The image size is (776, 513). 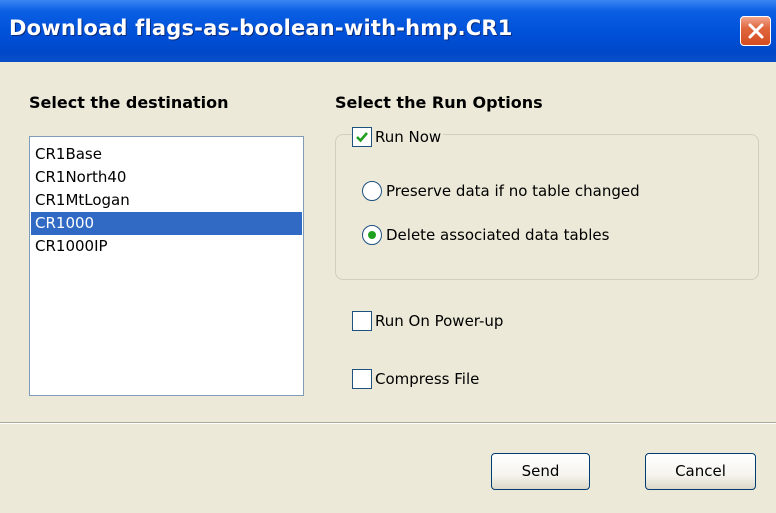 I want to click on preserve-data-label: Preserve data if no table changed, so click(x=513, y=191).